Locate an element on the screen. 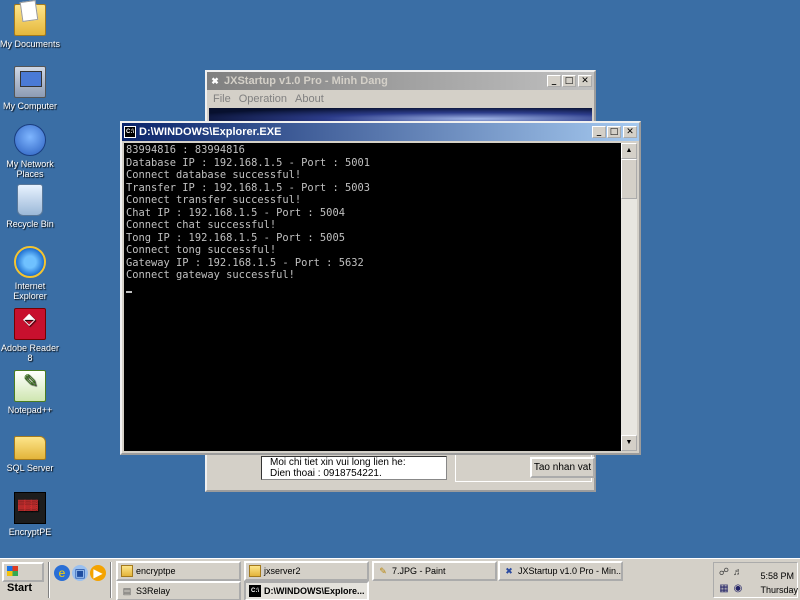  desktop-icon-my-computer: My Computer is located at coordinates (31, 88).